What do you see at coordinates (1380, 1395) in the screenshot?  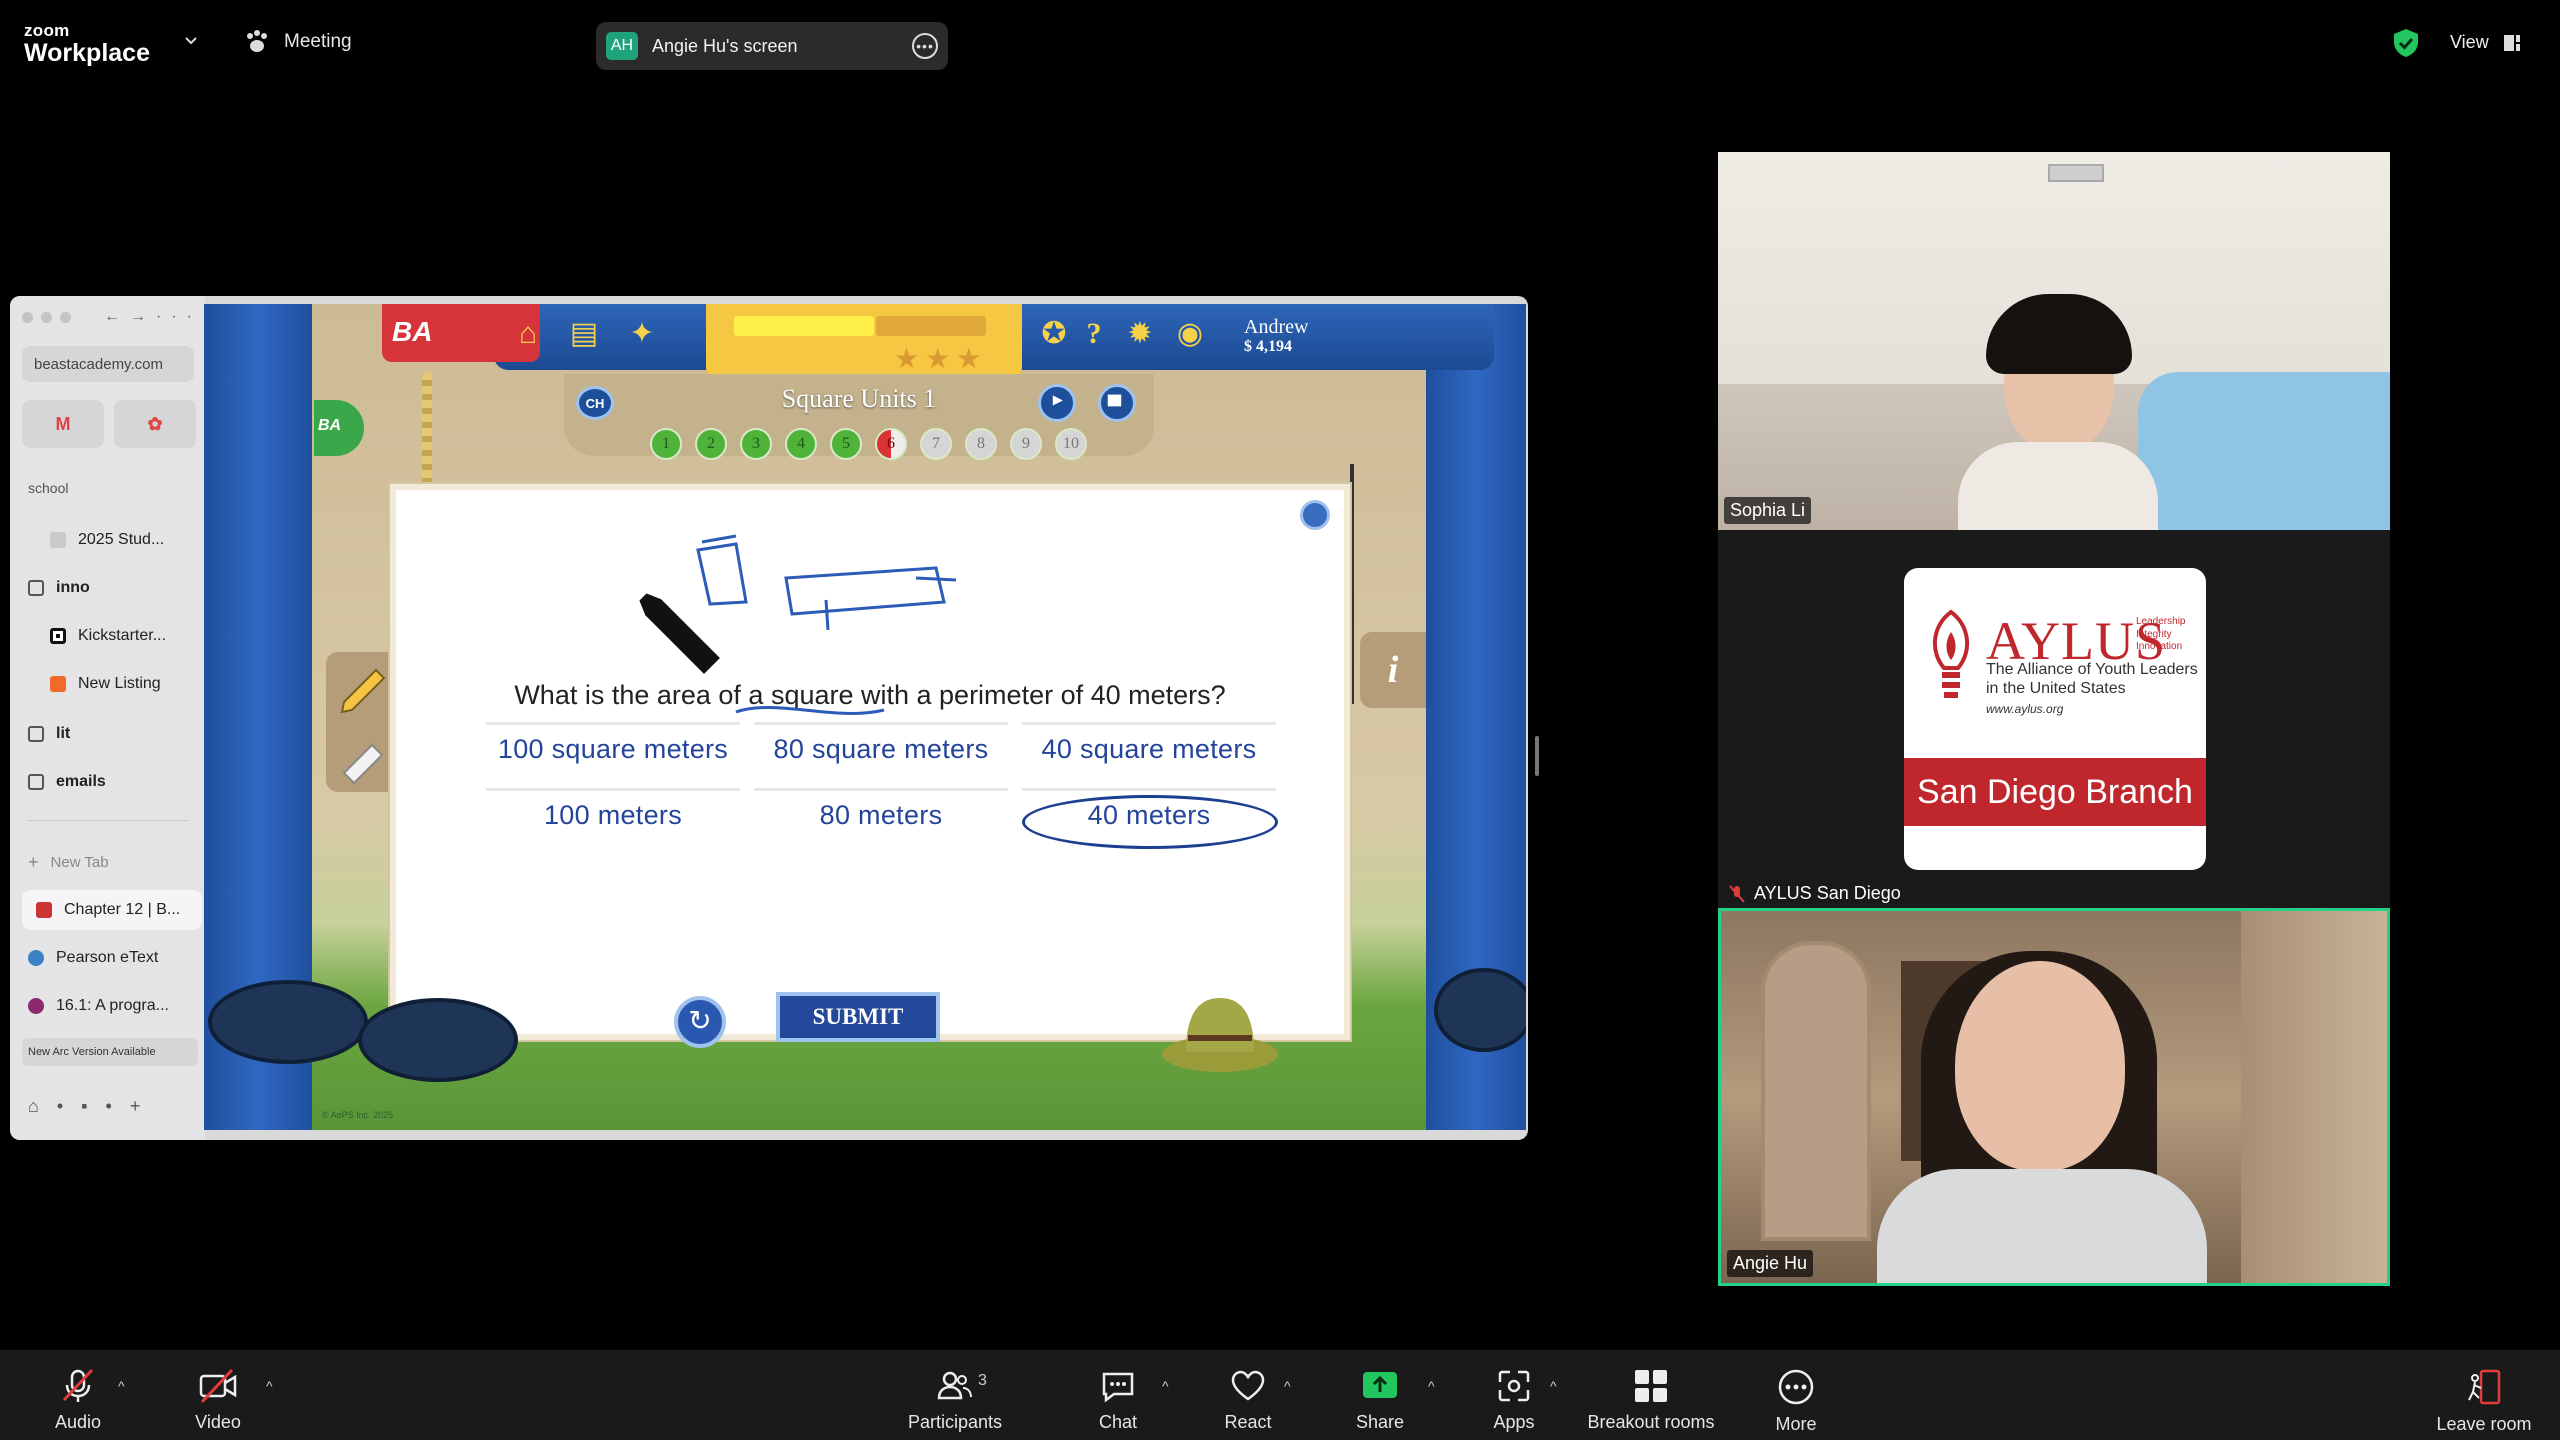 I see `share-button: Share` at bounding box center [1380, 1395].